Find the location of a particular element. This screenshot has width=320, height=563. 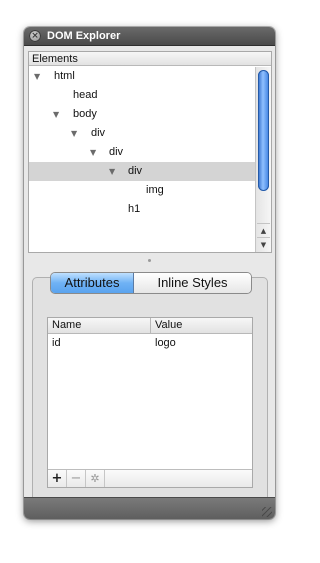

remove-attribute-button: − is located at coordinates (76, 478).